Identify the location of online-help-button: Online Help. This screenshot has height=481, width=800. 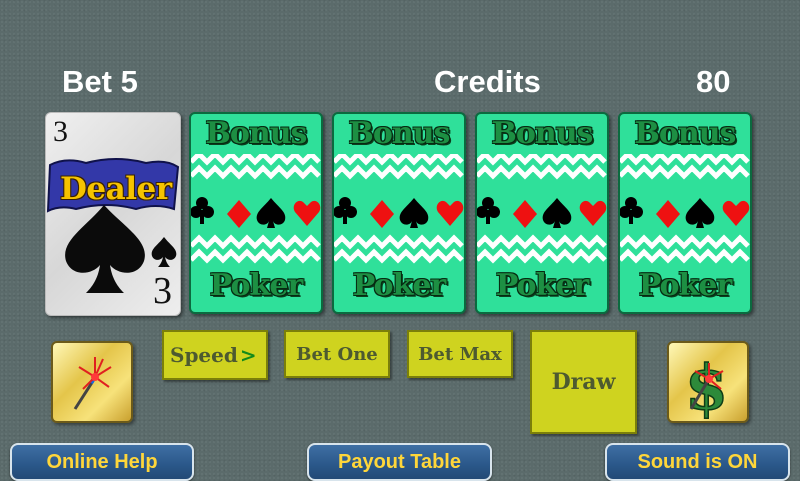
(102, 462).